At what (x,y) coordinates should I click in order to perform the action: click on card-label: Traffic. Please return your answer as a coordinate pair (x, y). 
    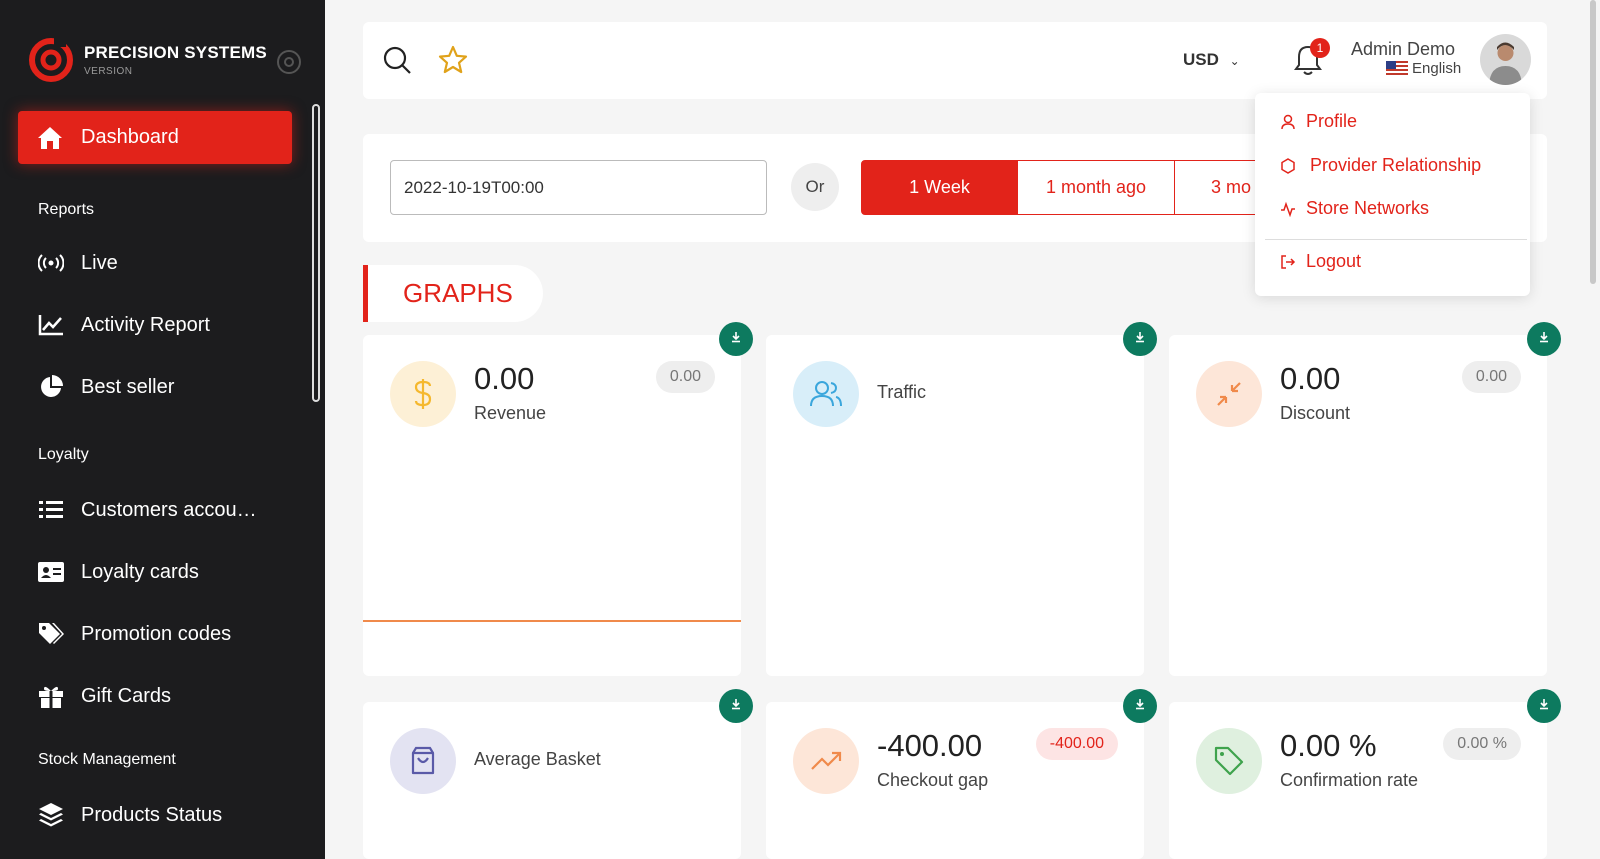
    Looking at the image, I should click on (902, 392).